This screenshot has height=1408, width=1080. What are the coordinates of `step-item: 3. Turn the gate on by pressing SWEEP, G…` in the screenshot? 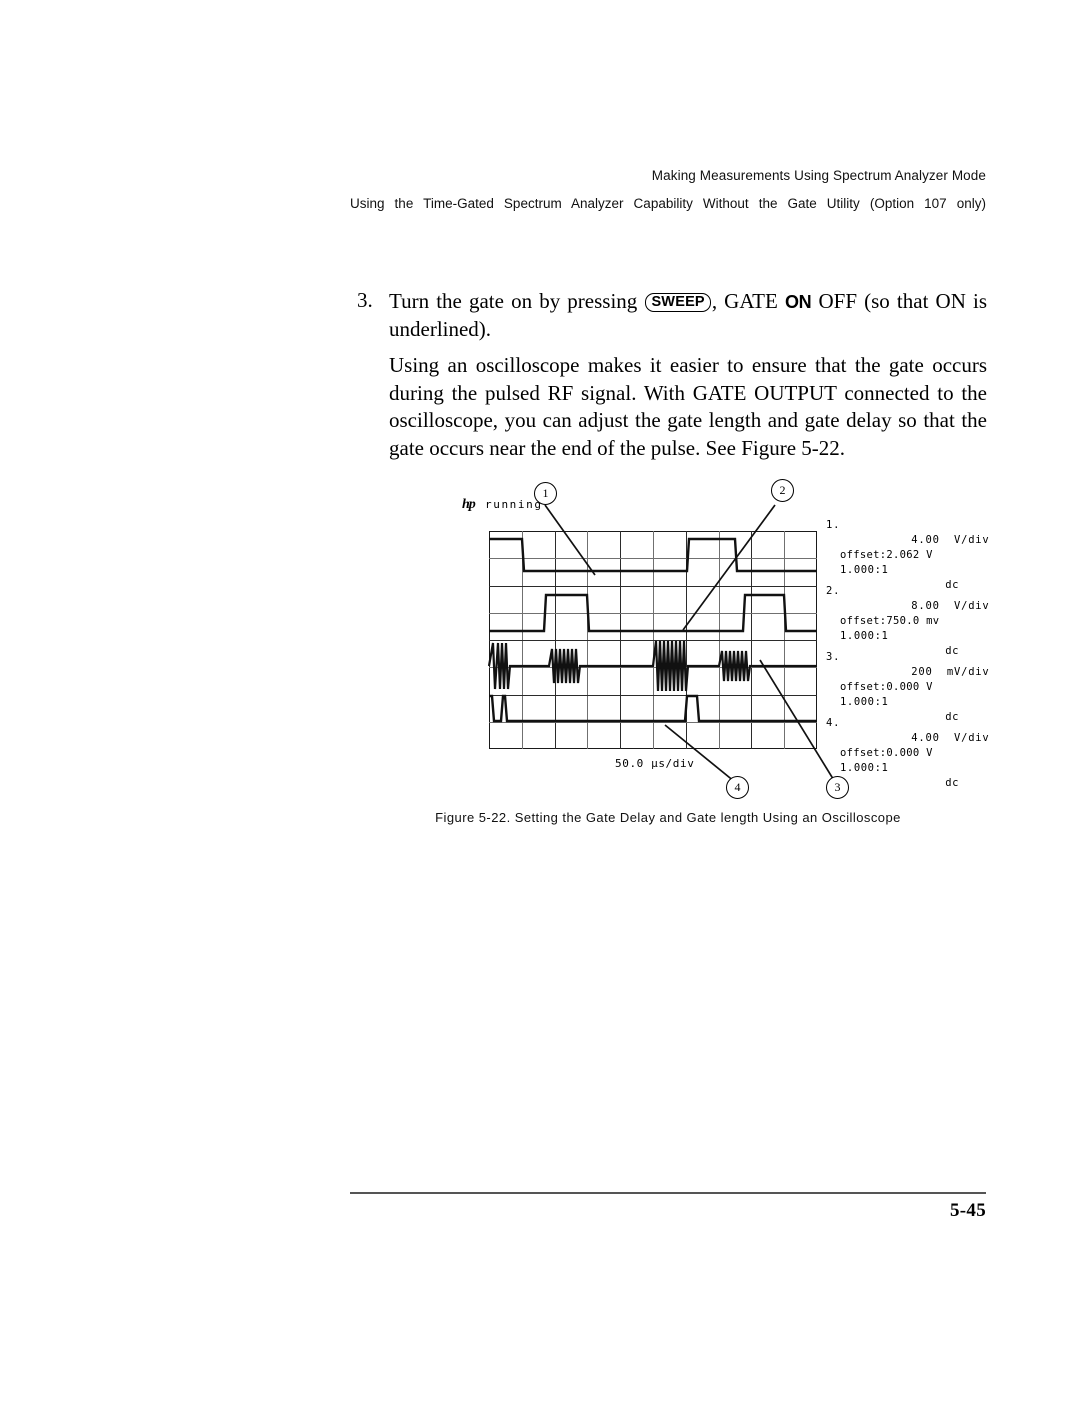 It's located at (672, 315).